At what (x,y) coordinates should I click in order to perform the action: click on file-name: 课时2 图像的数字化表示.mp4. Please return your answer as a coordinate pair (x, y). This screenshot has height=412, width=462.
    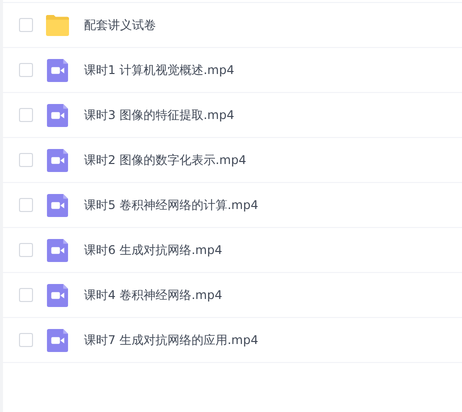
    Looking at the image, I should click on (165, 160).